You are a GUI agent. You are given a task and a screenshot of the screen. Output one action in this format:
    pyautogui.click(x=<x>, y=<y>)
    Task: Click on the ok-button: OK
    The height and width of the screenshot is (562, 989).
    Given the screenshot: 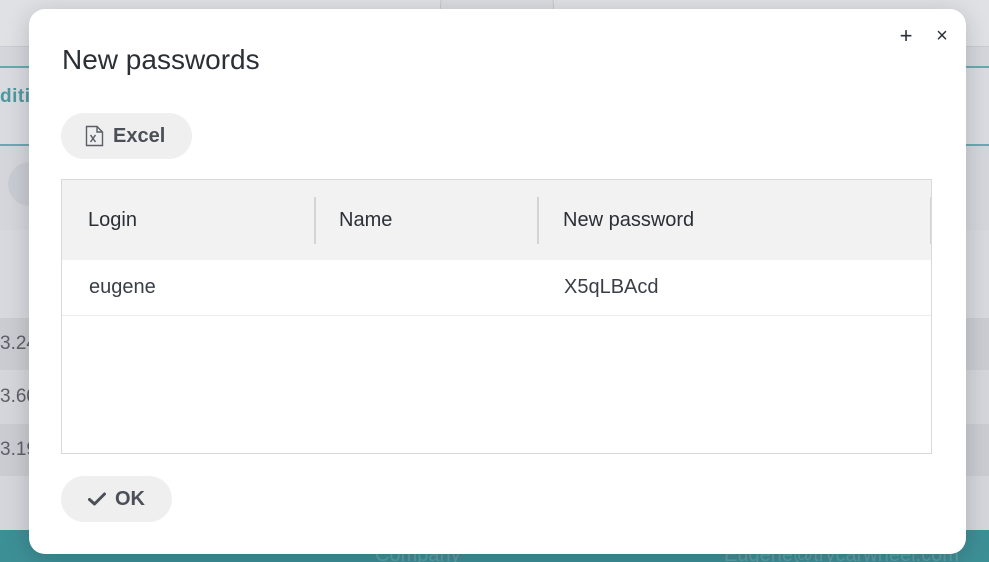 What is the action you would take?
    pyautogui.click(x=116, y=499)
    